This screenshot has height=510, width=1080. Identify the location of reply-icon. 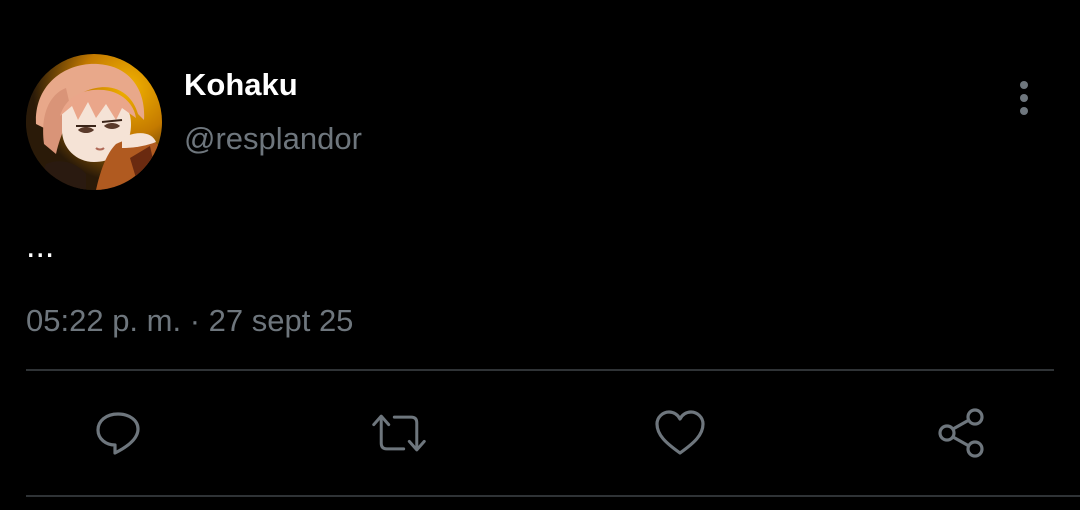
(118, 433).